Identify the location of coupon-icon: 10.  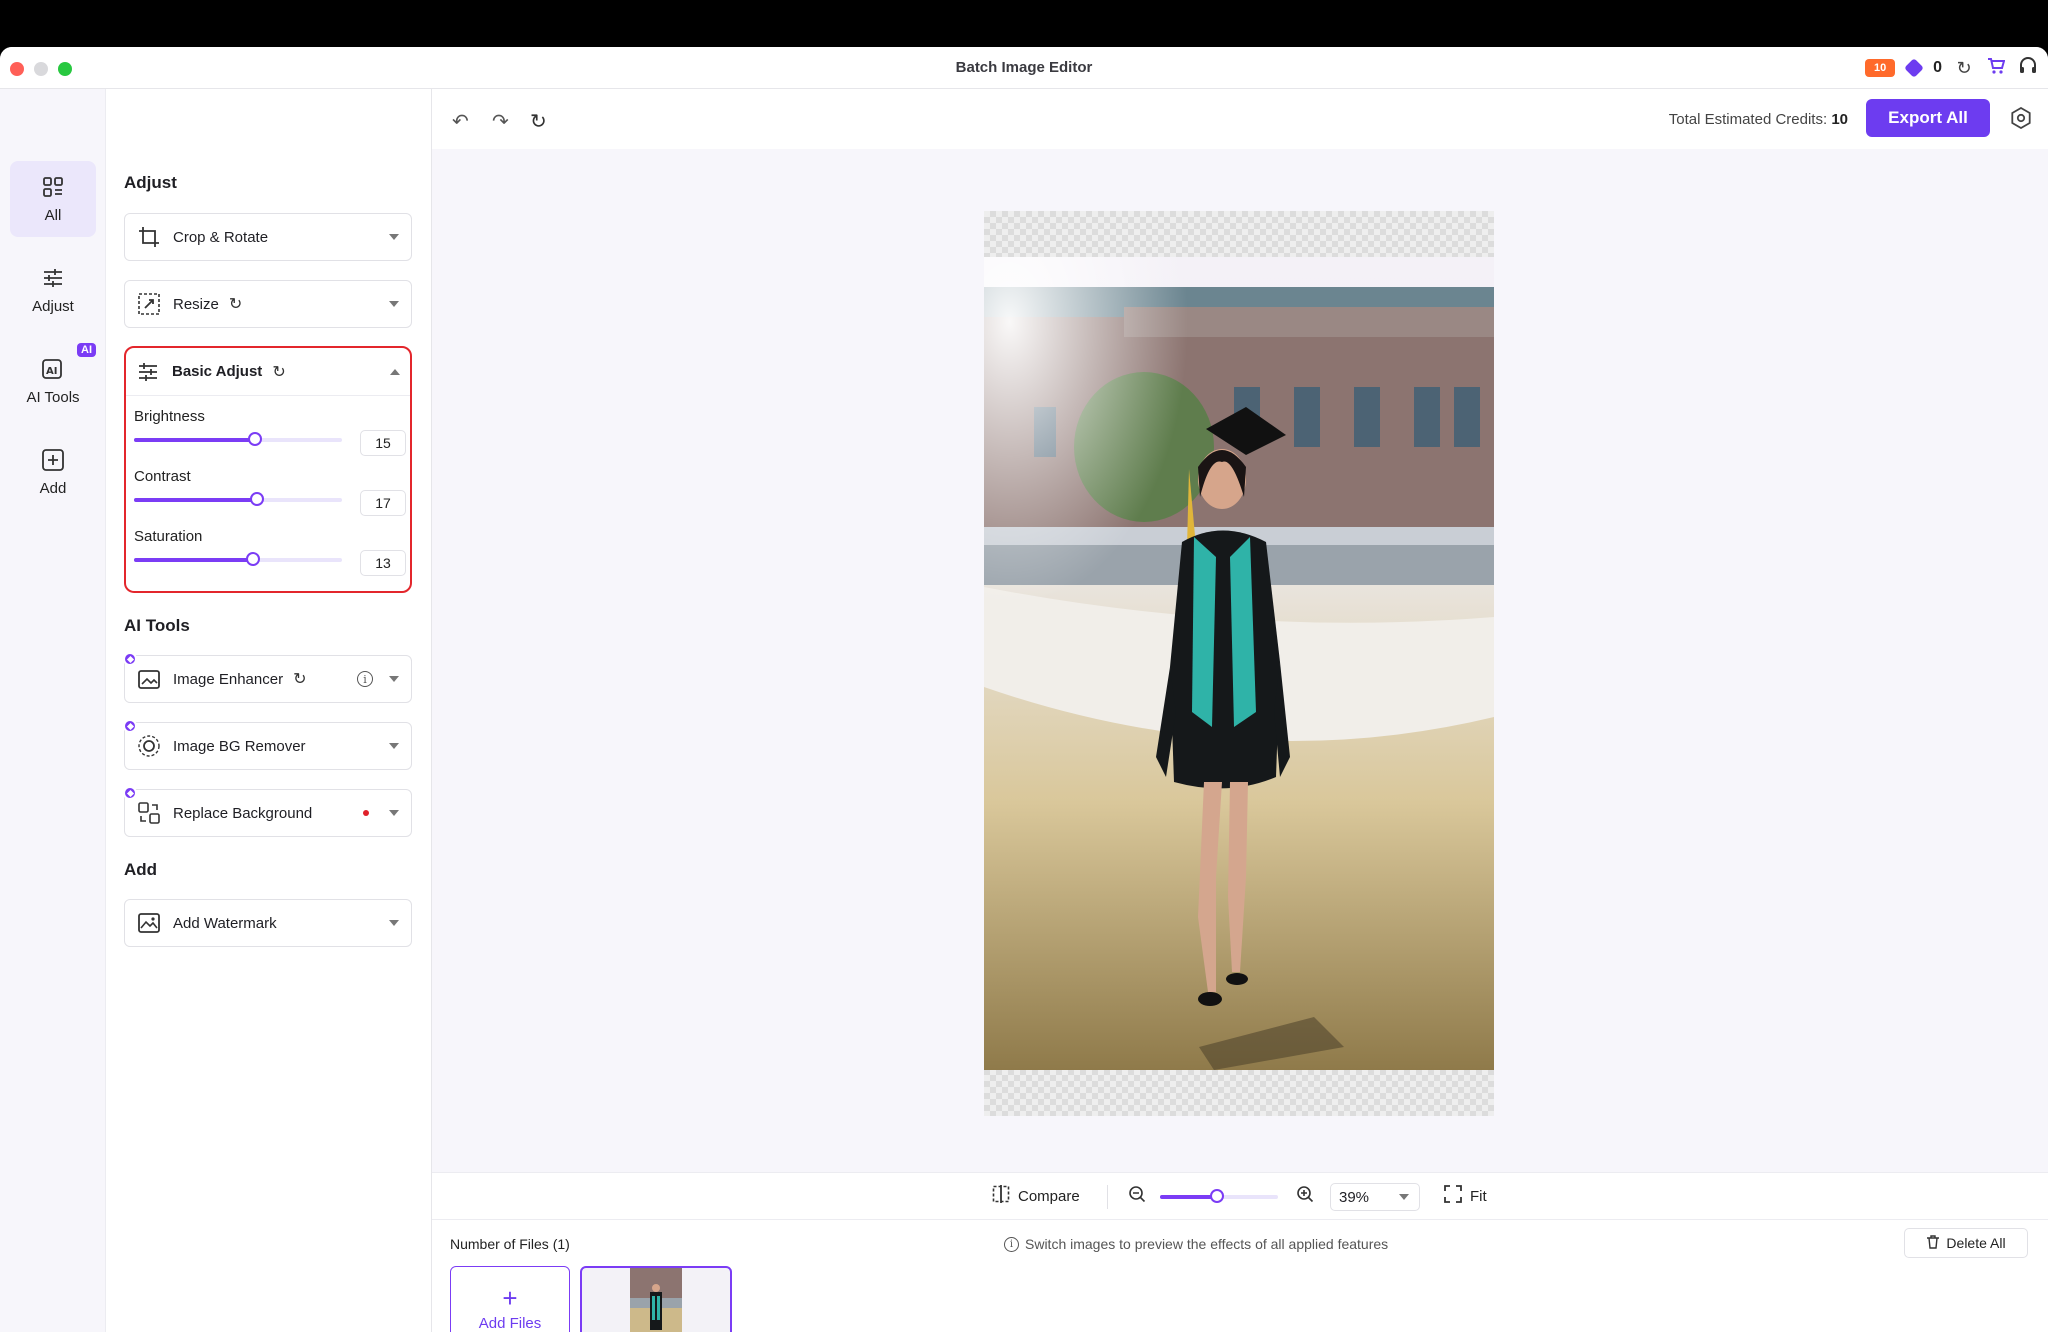
(1880, 68).